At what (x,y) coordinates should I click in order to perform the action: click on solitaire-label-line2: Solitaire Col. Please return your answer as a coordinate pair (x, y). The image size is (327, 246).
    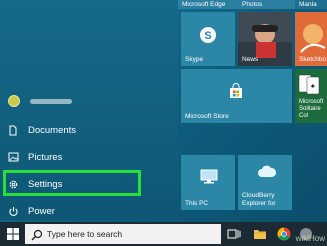
    Looking at the image, I should click on (310, 113).